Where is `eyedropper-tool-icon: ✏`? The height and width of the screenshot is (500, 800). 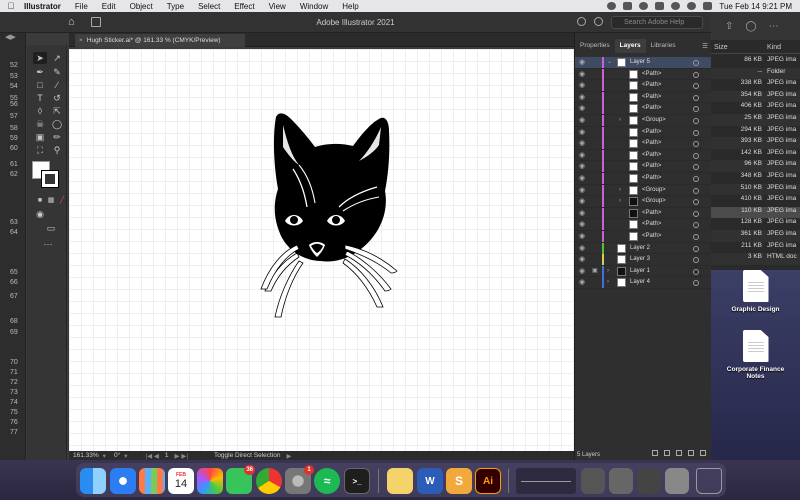 eyedropper-tool-icon: ✏ is located at coordinates (57, 137).